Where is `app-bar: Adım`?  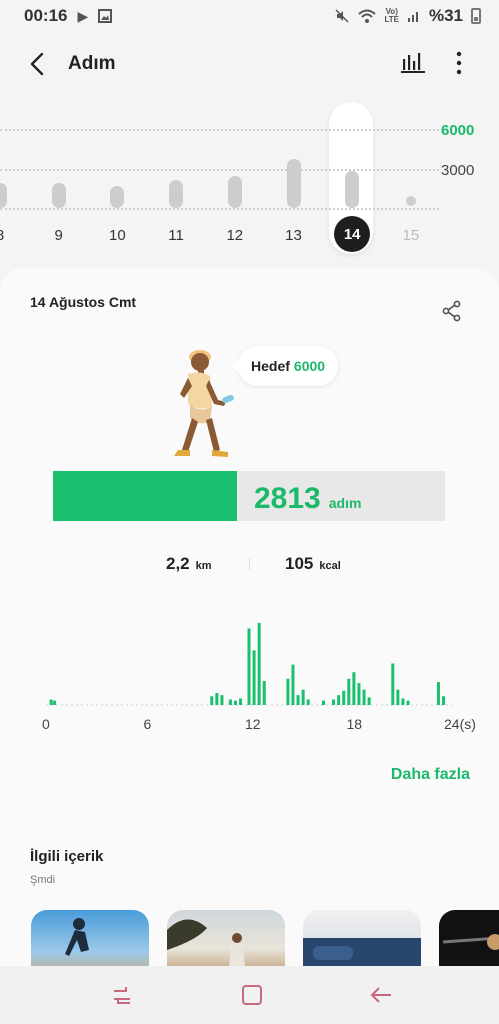
app-bar: Adım is located at coordinates (249, 64).